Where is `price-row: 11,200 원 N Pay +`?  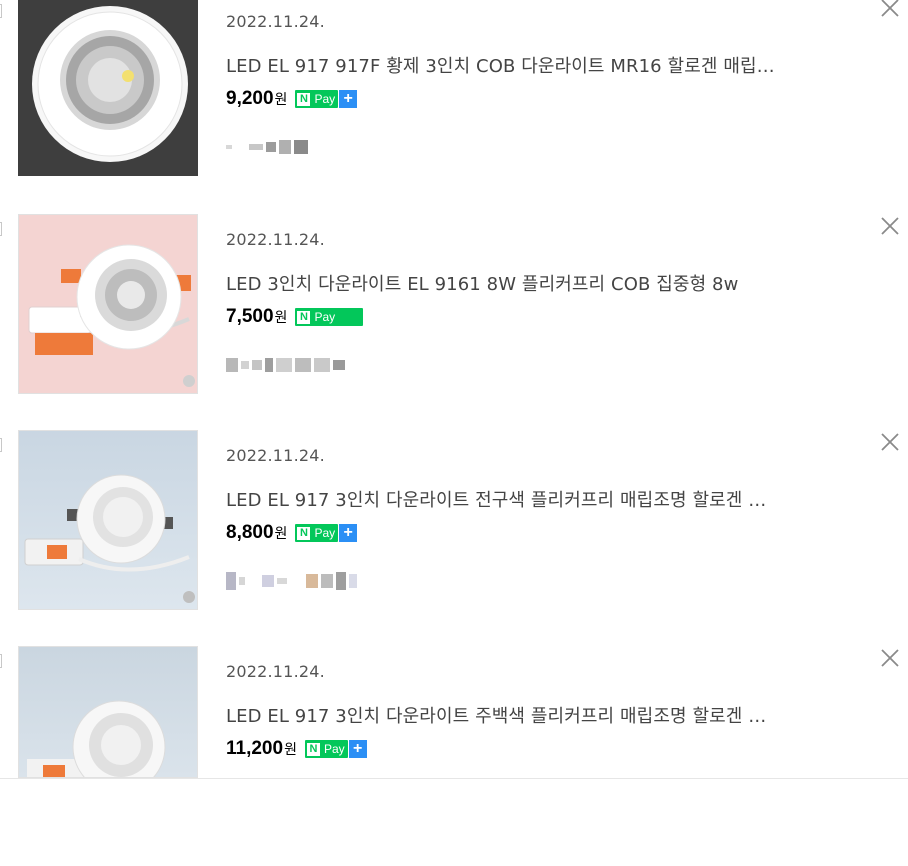
price-row: 11,200 원 N Pay + is located at coordinates (296, 749).